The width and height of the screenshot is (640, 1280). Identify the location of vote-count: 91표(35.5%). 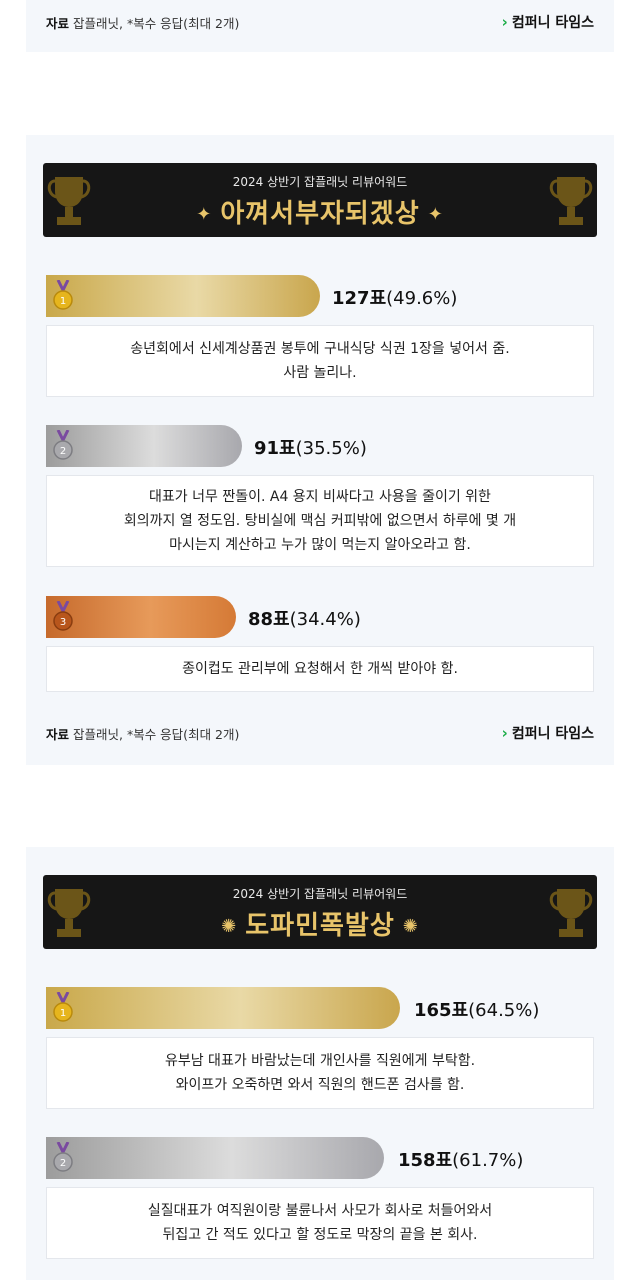
(310, 448).